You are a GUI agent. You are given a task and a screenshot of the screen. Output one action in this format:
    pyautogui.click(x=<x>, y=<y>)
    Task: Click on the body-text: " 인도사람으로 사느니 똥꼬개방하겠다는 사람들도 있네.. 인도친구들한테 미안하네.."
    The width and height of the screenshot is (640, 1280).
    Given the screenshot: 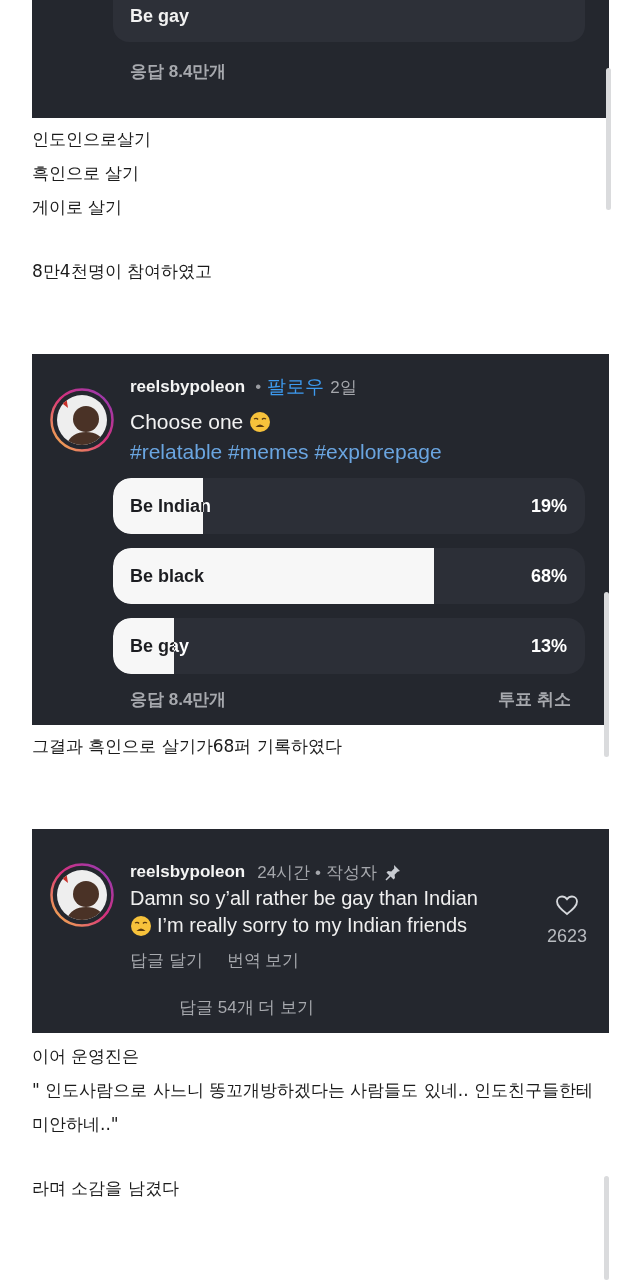 What is the action you would take?
    pyautogui.click(x=313, y=1107)
    